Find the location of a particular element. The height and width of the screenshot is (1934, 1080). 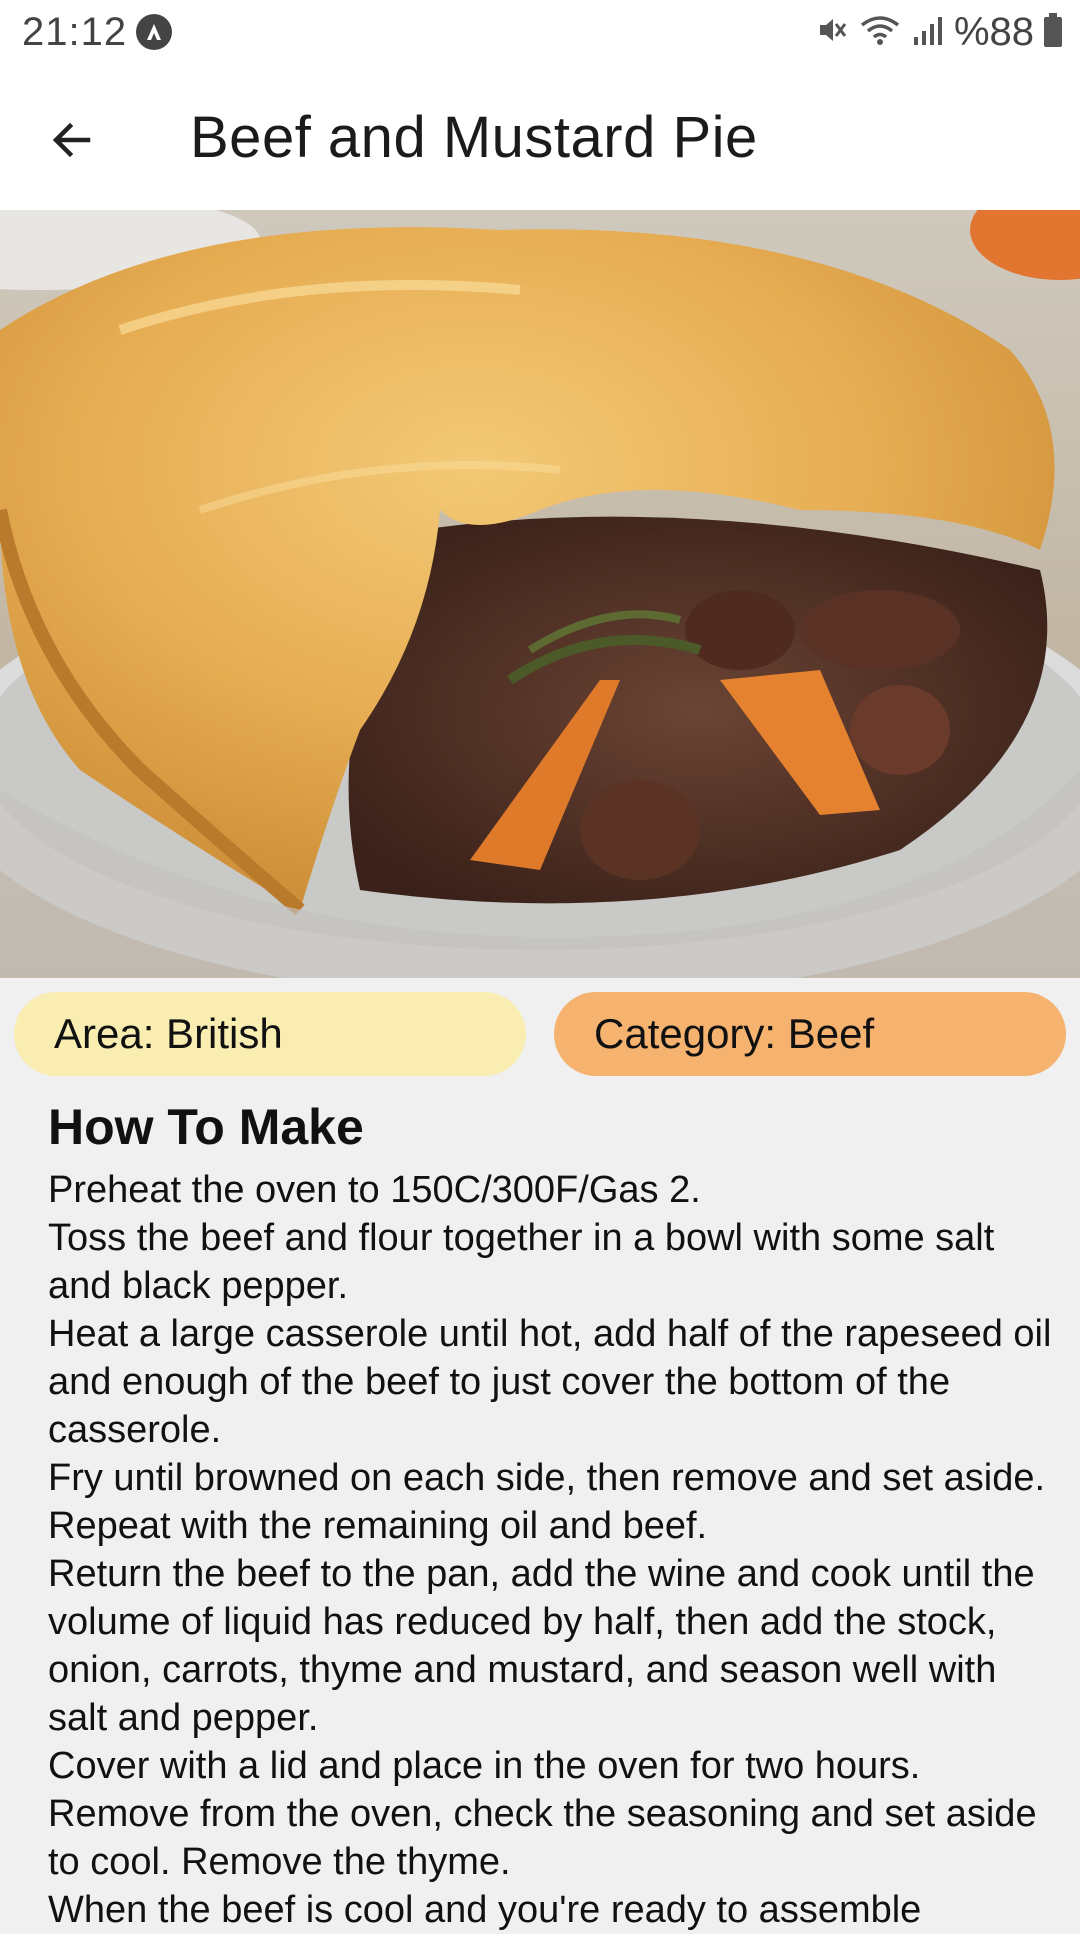

wifi-icon is located at coordinates (880, 32).